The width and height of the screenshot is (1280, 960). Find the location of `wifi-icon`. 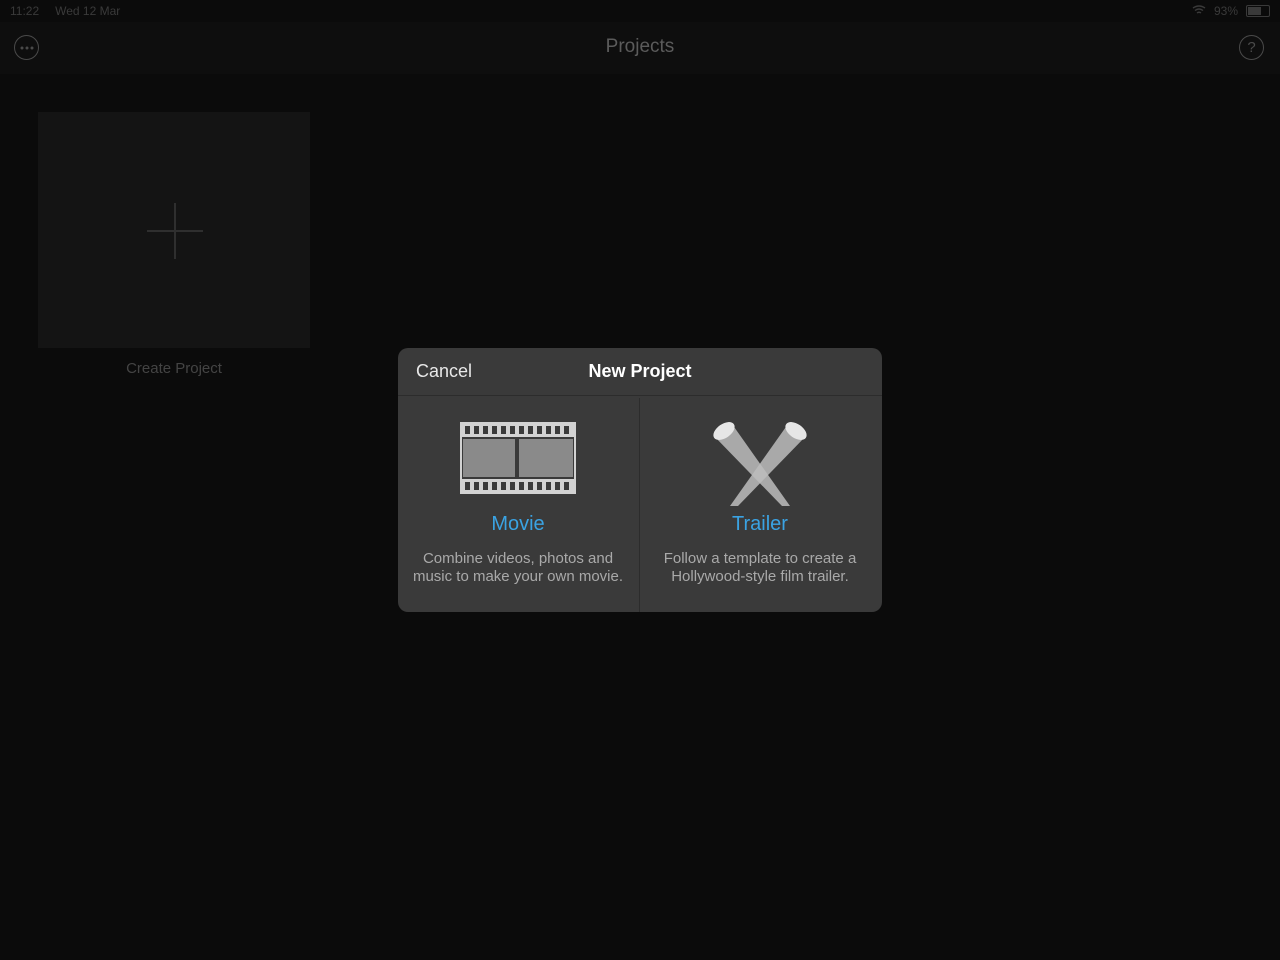

wifi-icon is located at coordinates (1199, 11).